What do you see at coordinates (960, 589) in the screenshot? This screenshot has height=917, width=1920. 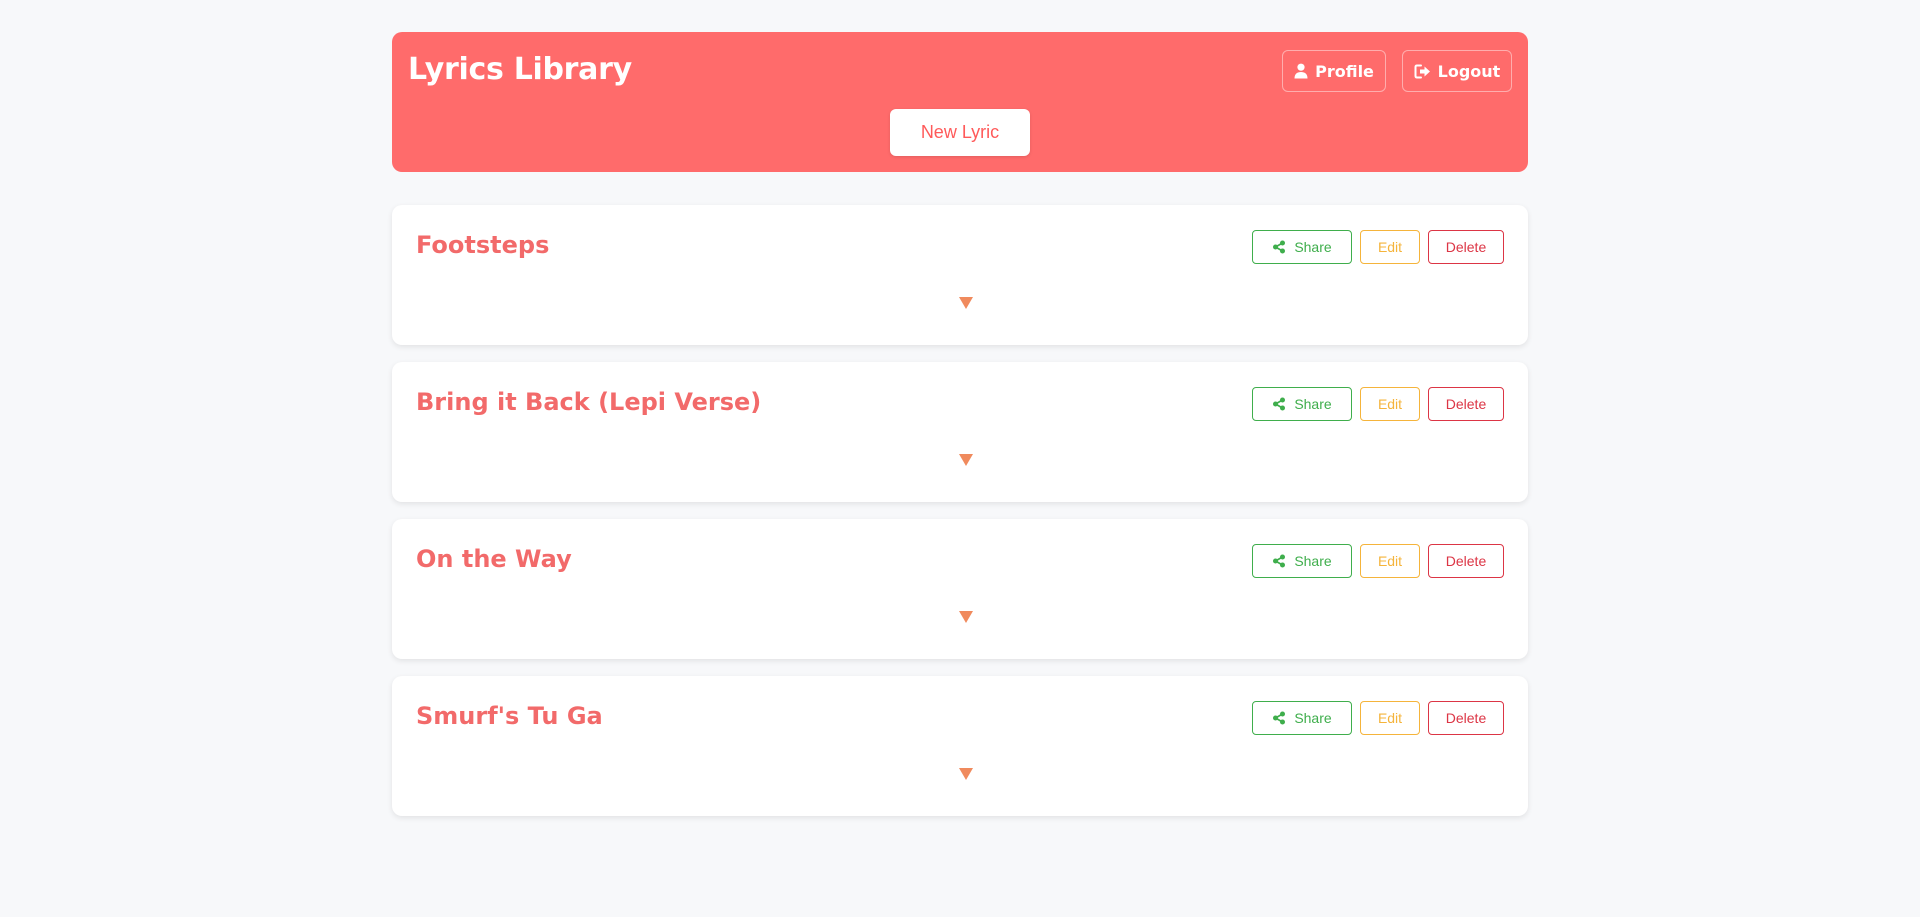 I see `lyric-card: On the Way Share Edit Delete` at bounding box center [960, 589].